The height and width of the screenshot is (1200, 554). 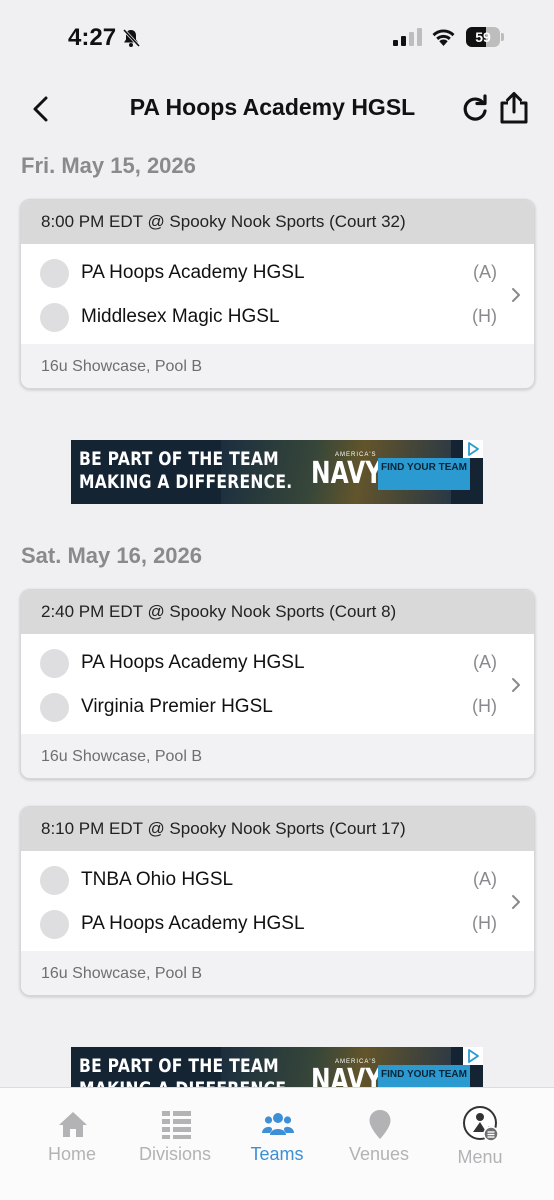 I want to click on tab-home: Home, so click(x=72, y=1133).